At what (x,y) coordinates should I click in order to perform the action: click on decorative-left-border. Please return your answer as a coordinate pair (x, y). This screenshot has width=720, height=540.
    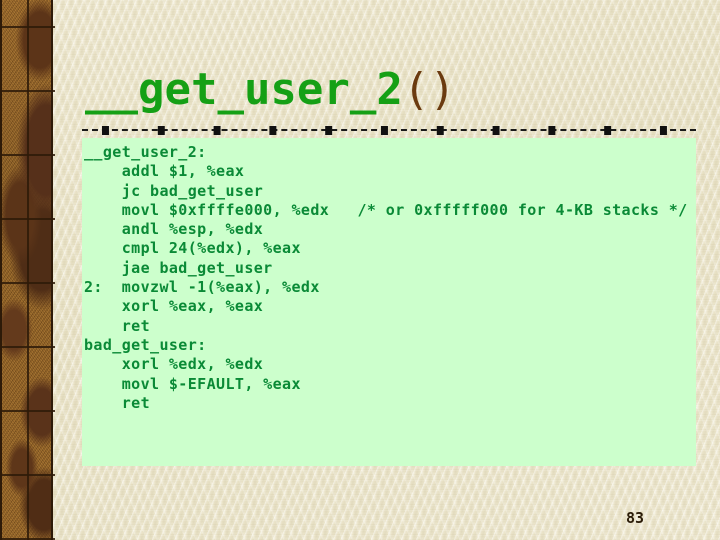
    Looking at the image, I should click on (27, 270).